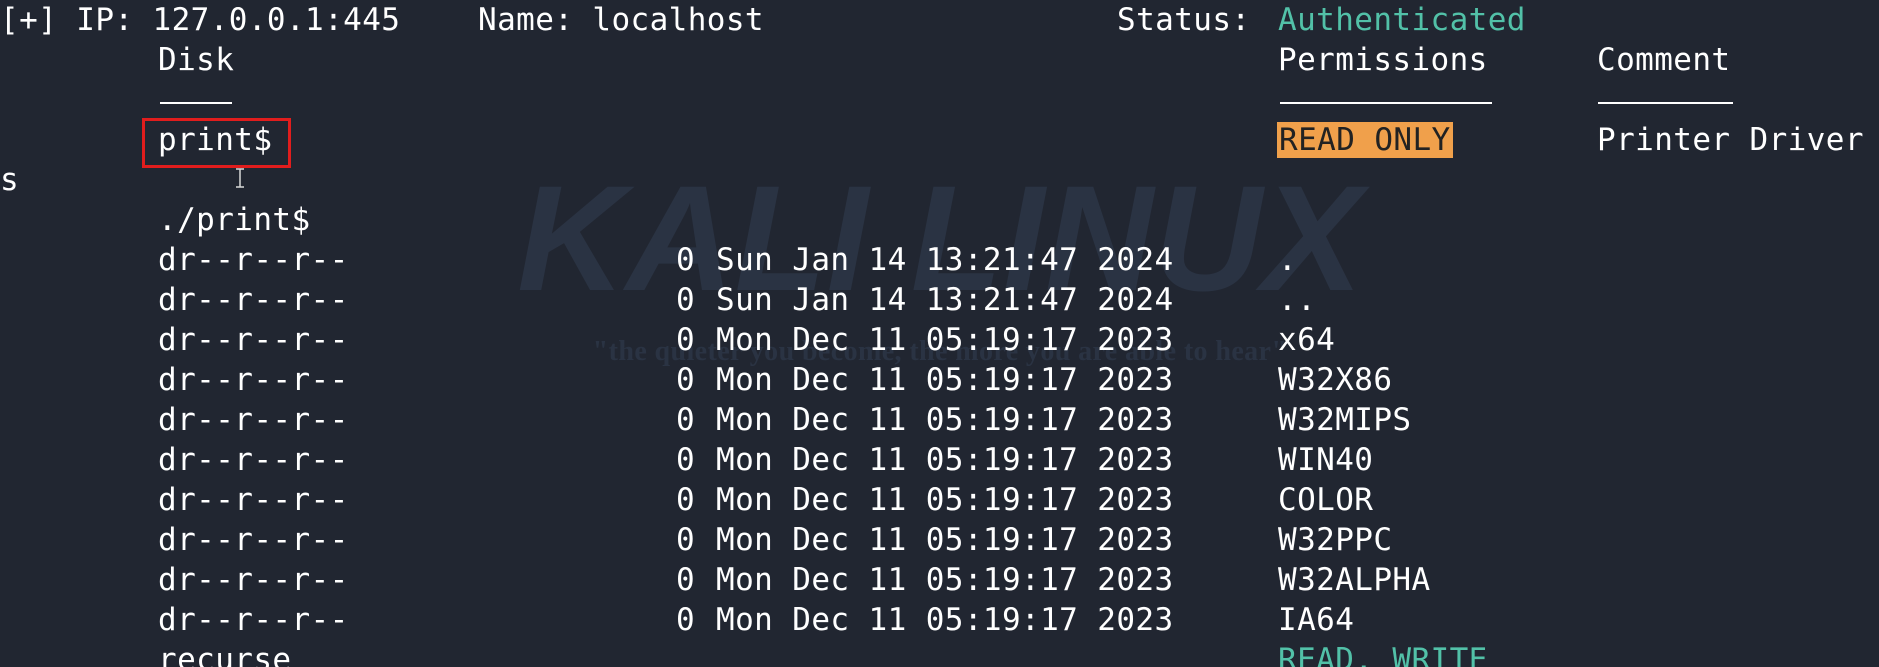 The height and width of the screenshot is (667, 1879). I want to click on permissions-underline, so click(1386, 103).